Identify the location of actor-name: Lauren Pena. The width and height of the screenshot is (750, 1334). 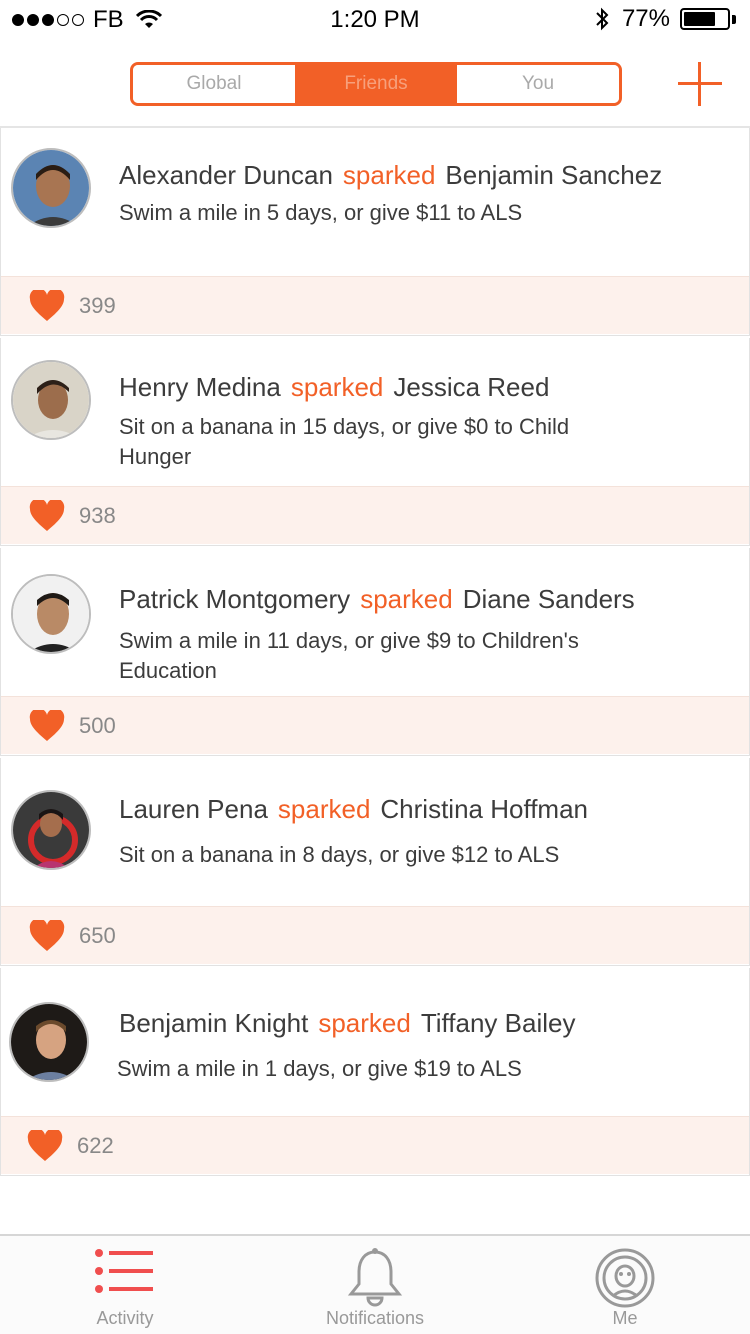
(193, 809).